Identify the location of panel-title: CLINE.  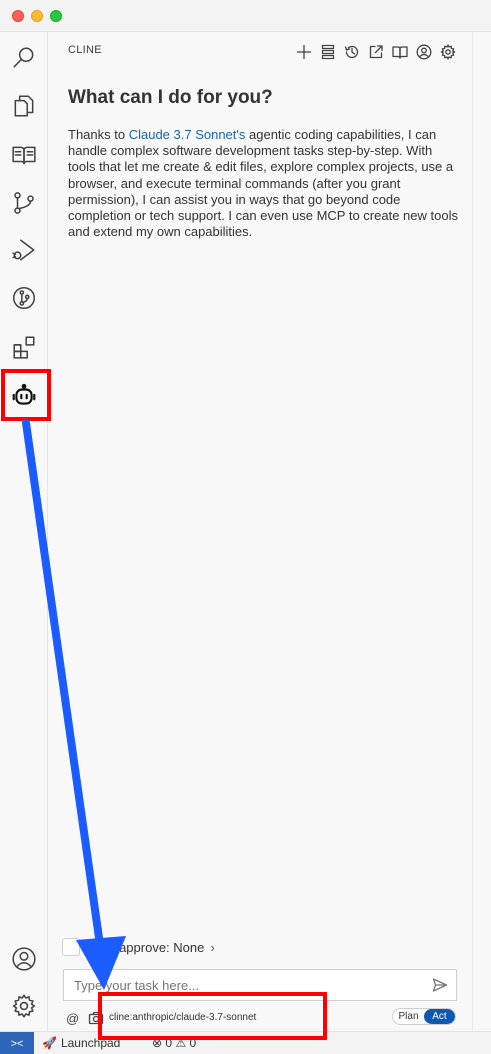
(85, 50).